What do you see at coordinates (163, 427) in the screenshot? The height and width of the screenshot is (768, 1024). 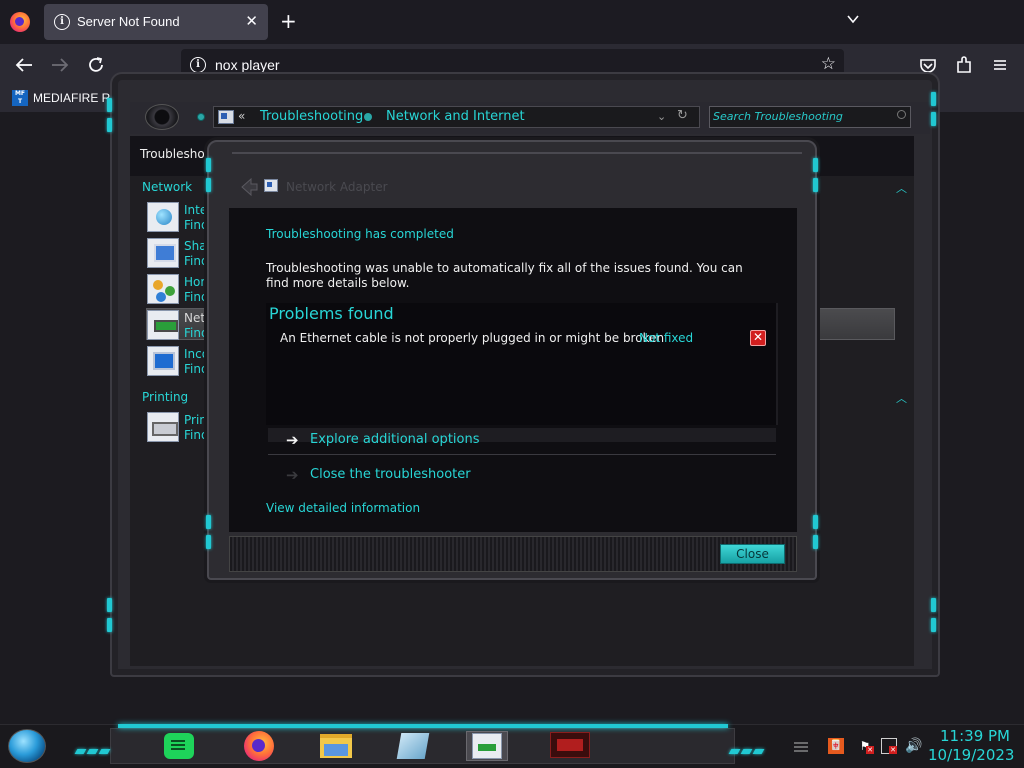 I see `printer-icon` at bounding box center [163, 427].